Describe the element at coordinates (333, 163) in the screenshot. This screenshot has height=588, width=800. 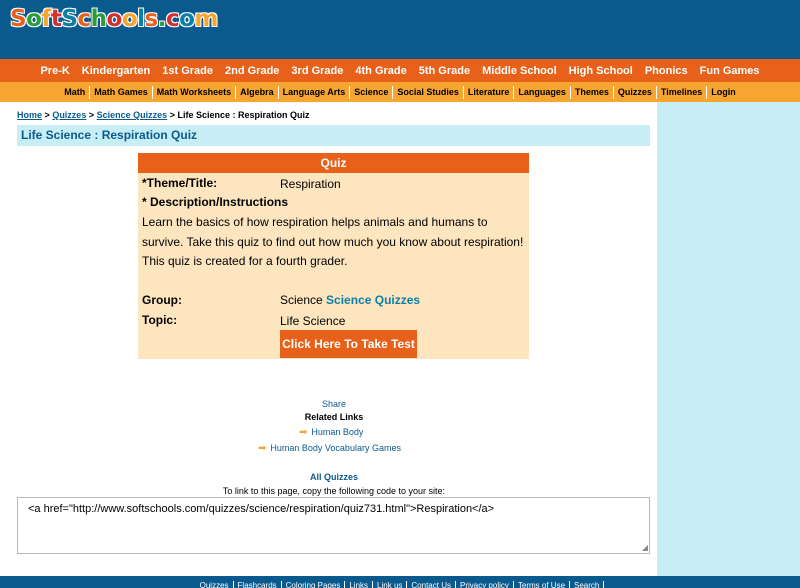
I see `quiz-header: Quiz` at that location.